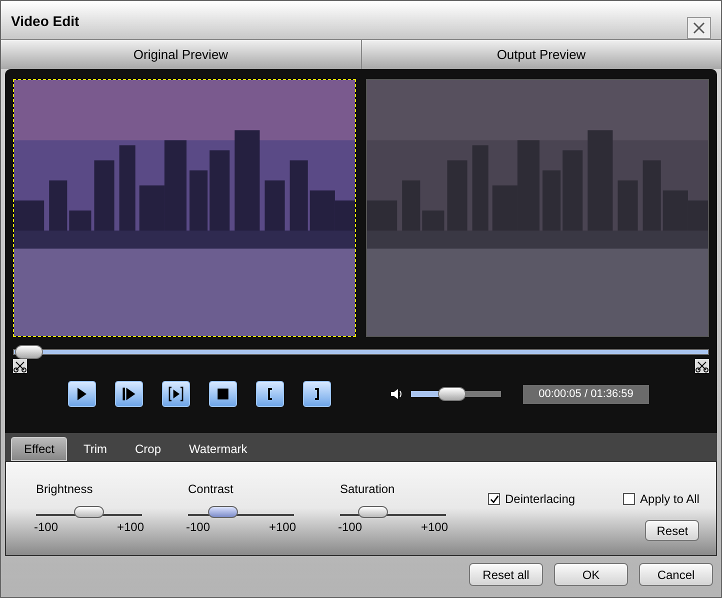 The height and width of the screenshot is (598, 722). What do you see at coordinates (591, 574) in the screenshot?
I see `dialog-button: OK` at bounding box center [591, 574].